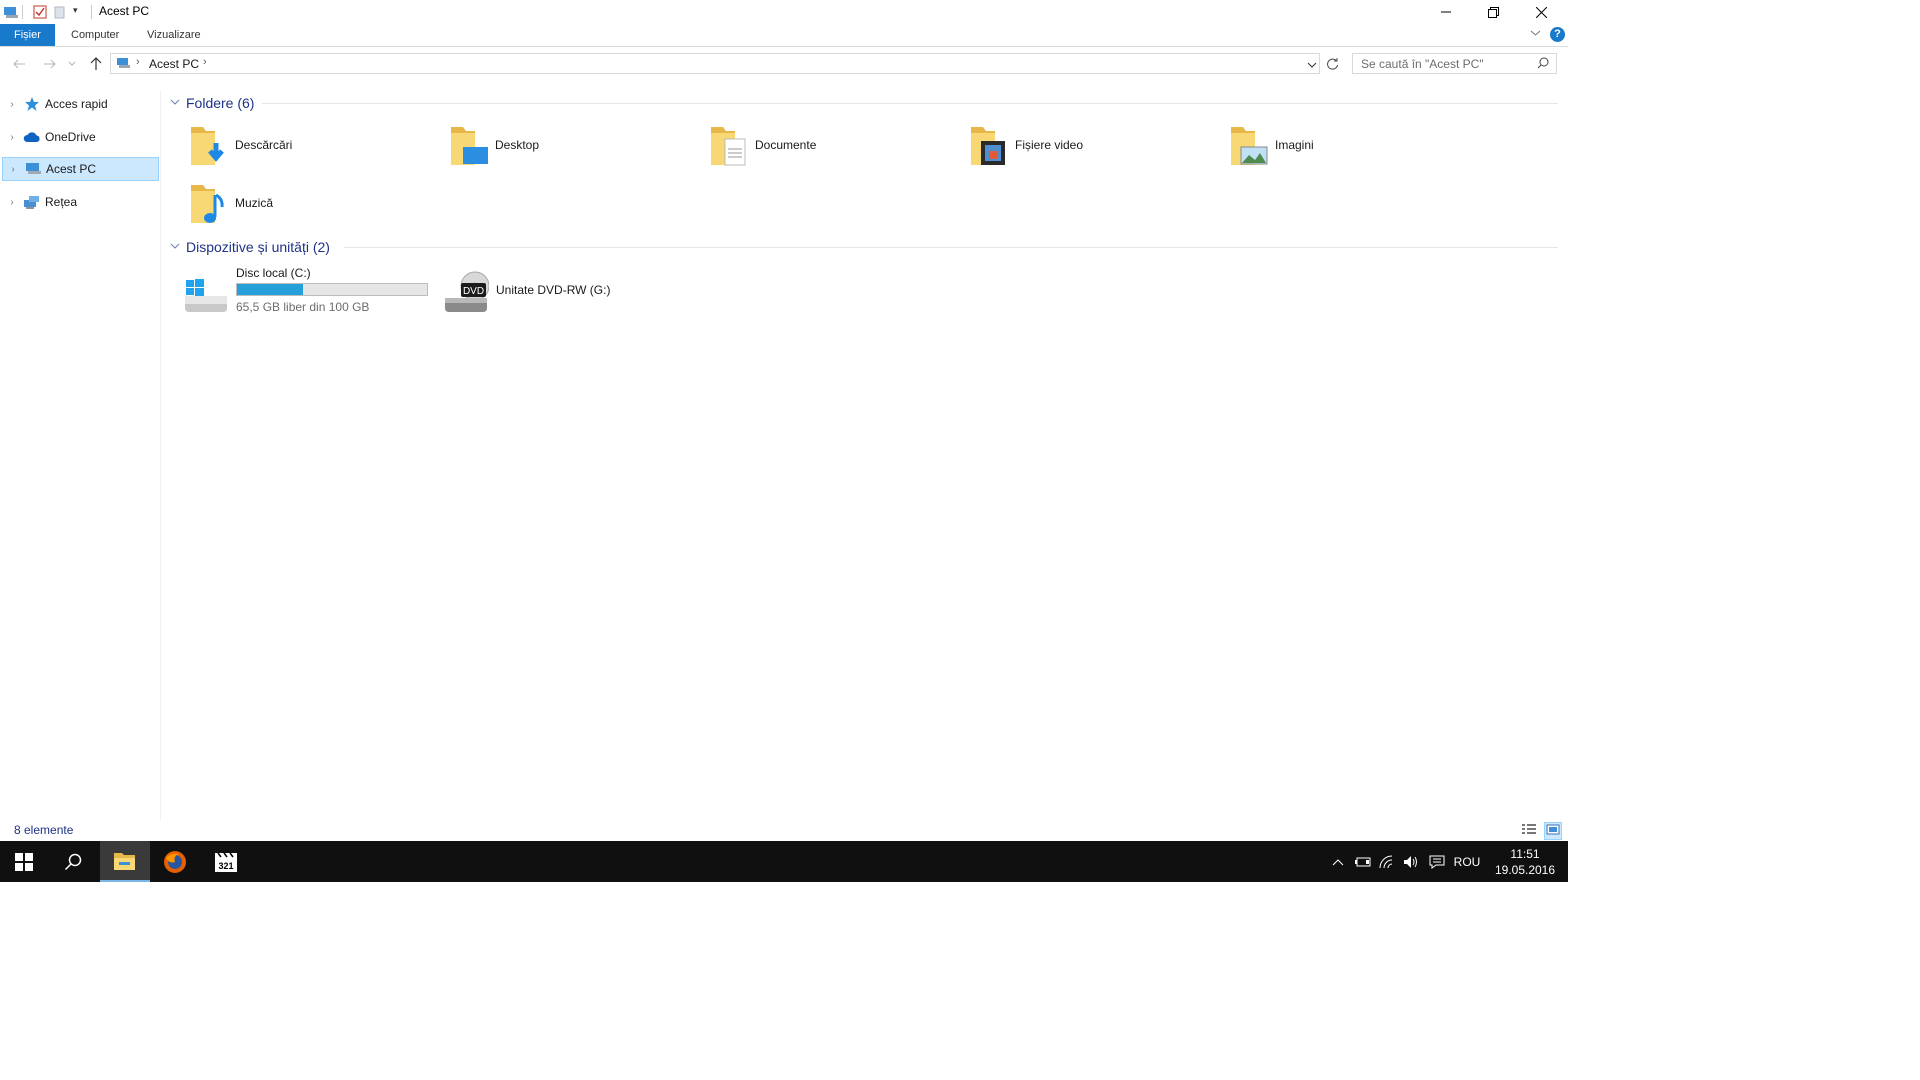 This screenshot has width=1920, height=1080. What do you see at coordinates (95, 35) in the screenshot?
I see `tab-computer: Computer` at bounding box center [95, 35].